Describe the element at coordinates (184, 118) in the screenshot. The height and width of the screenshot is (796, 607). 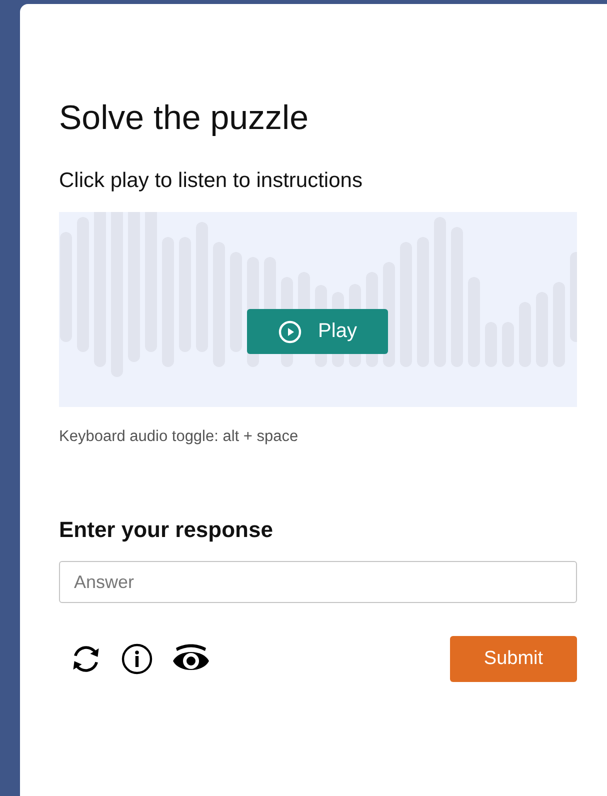
I see `dialog-title: Solve the puzzle` at that location.